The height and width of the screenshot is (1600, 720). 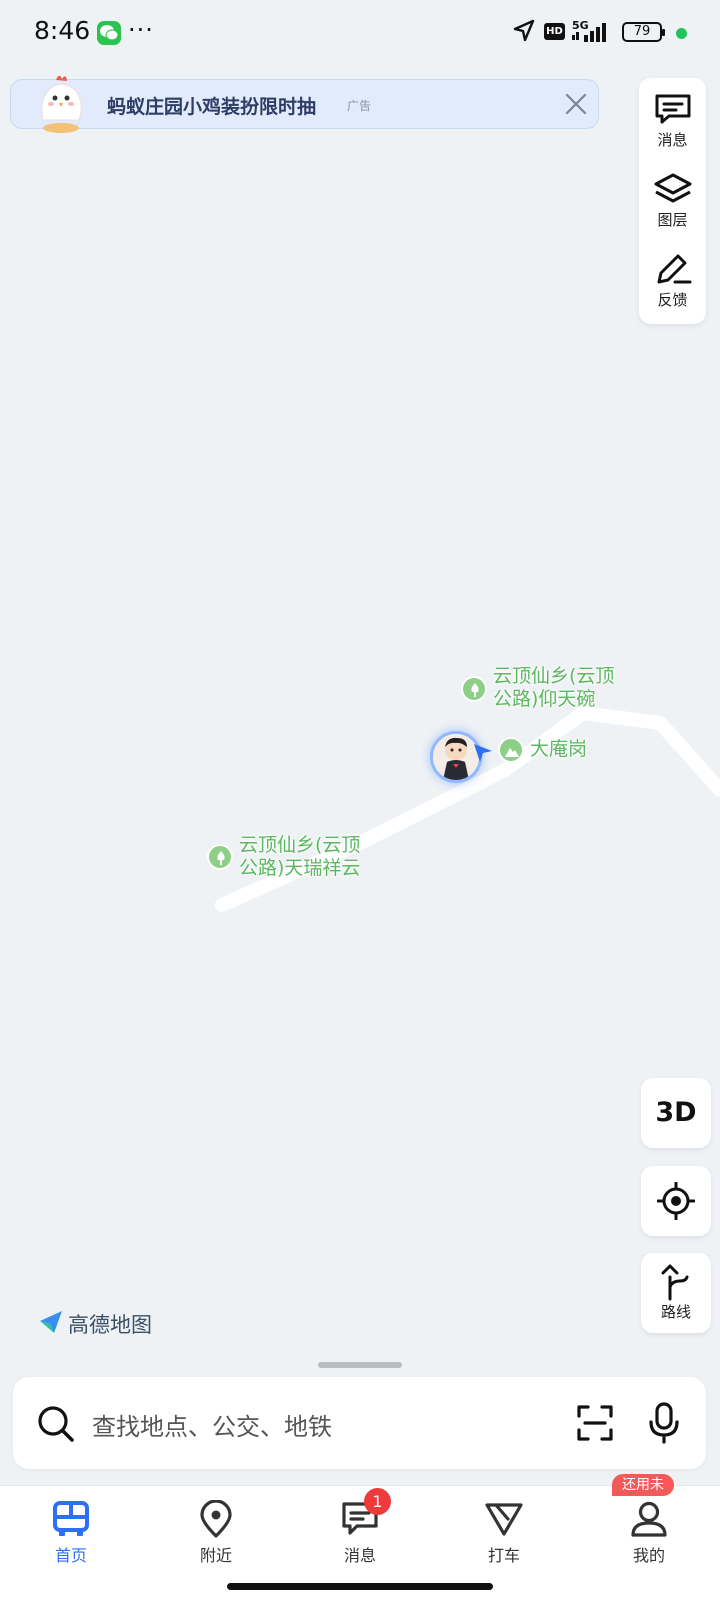 What do you see at coordinates (504, 1519) in the screenshot?
I see `taxi-icon` at bounding box center [504, 1519].